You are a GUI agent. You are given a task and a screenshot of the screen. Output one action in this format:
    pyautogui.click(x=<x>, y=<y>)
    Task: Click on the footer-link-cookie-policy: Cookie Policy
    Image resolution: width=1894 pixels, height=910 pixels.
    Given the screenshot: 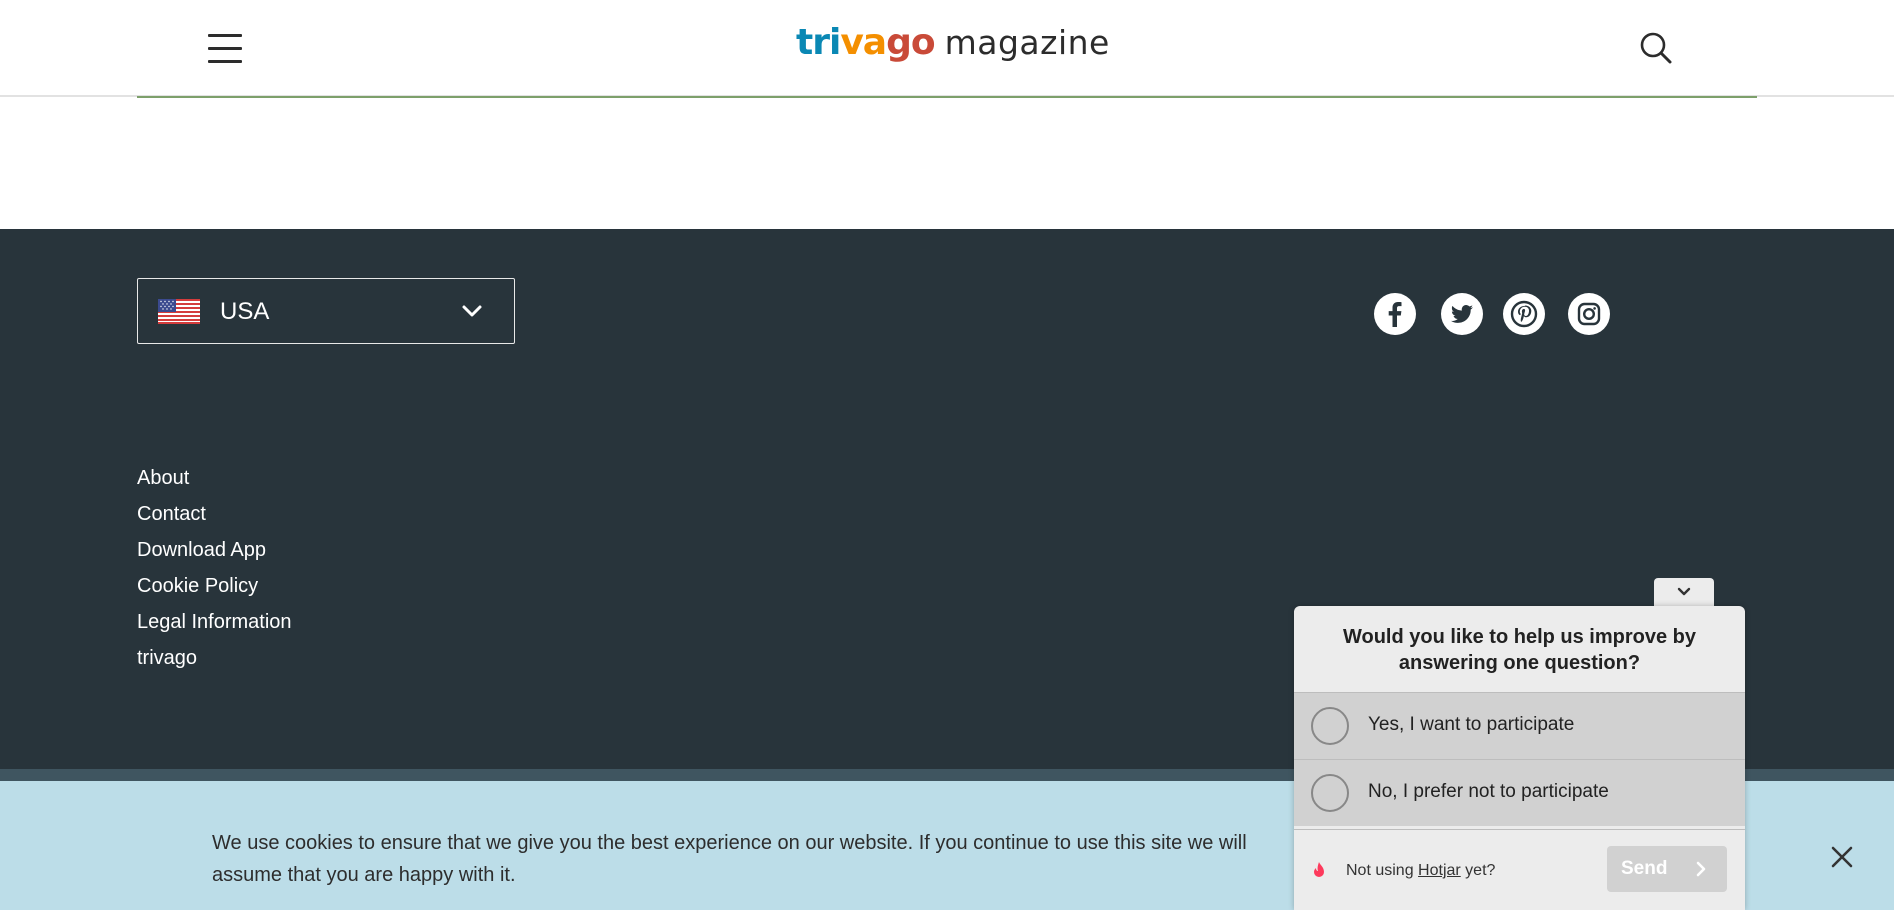 What is the action you would take?
    pyautogui.click(x=214, y=586)
    